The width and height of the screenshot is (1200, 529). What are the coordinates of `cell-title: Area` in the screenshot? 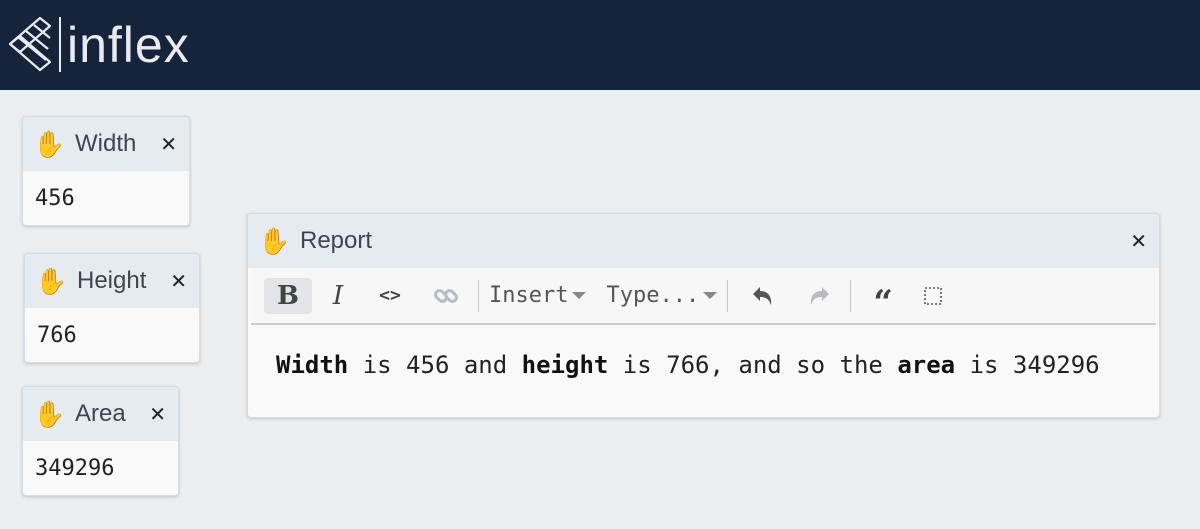 It's located at (100, 414).